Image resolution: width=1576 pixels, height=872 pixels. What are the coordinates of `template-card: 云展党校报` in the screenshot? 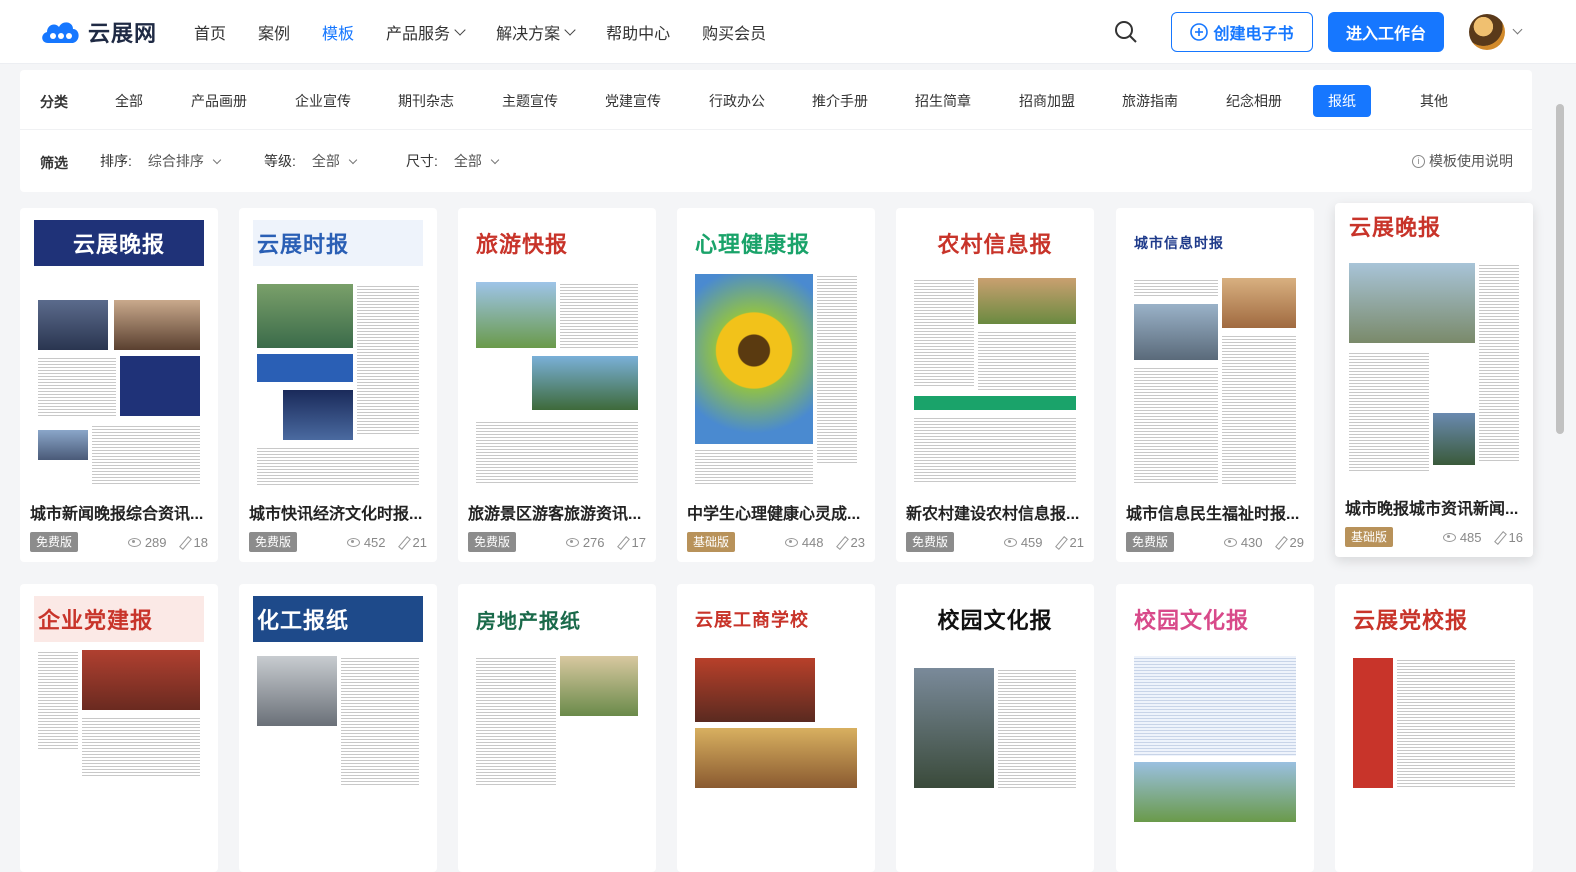 It's located at (1434, 728).